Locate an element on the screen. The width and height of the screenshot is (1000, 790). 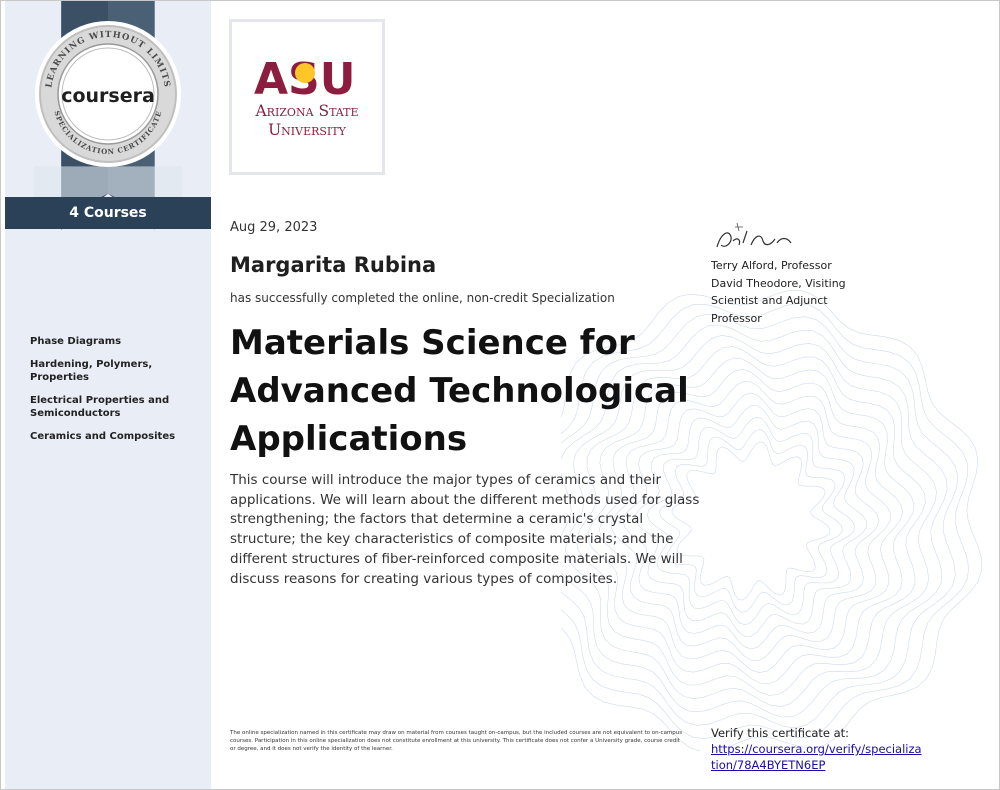
recipient-name: Margarita Rubina is located at coordinates (333, 265).